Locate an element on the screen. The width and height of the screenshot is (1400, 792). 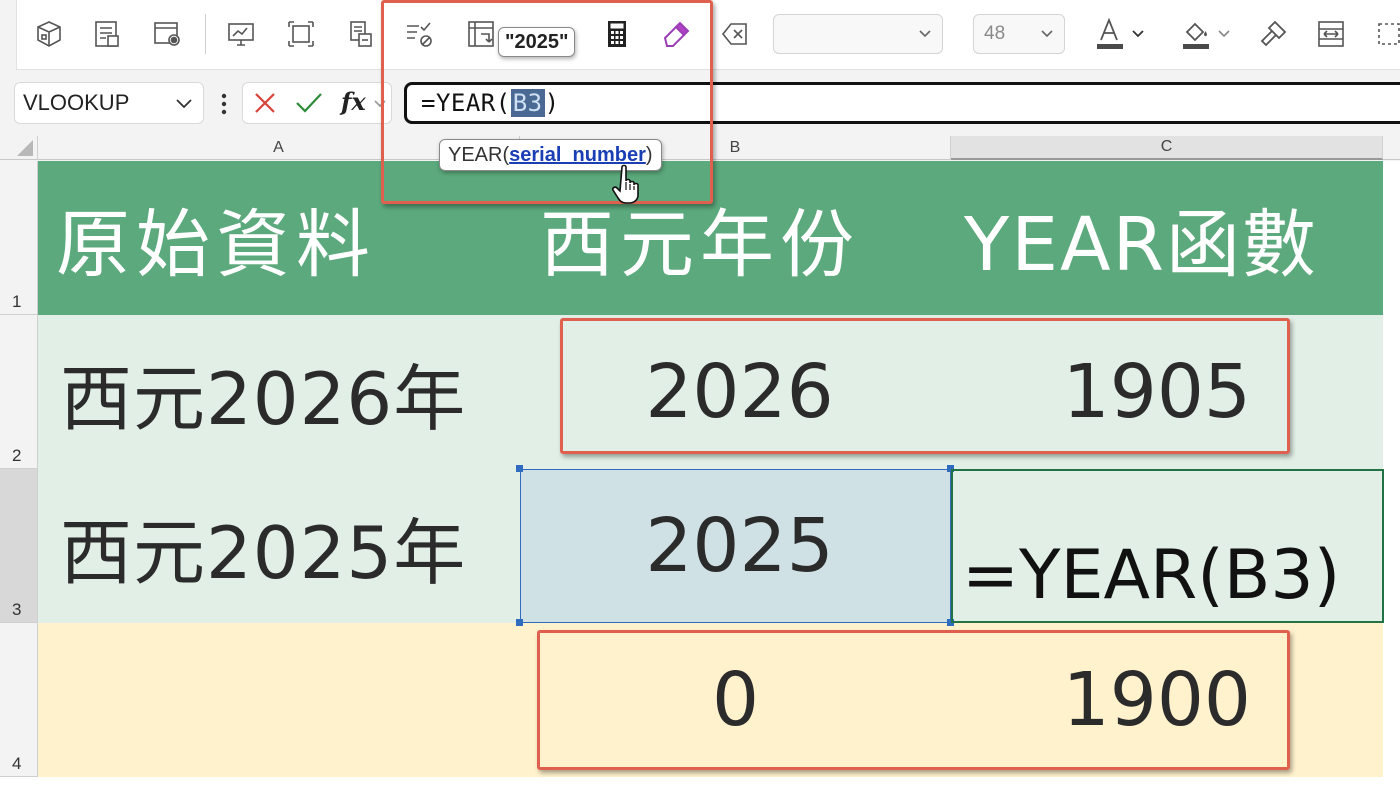
record-macro-icon is located at coordinates (167, 34).